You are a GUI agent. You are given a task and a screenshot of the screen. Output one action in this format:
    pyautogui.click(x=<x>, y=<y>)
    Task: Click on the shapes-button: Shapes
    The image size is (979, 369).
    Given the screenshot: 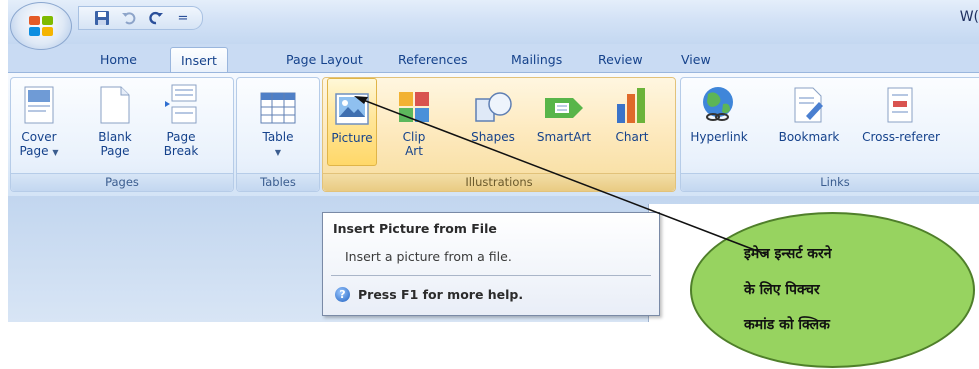 What is the action you would take?
    pyautogui.click(x=493, y=111)
    